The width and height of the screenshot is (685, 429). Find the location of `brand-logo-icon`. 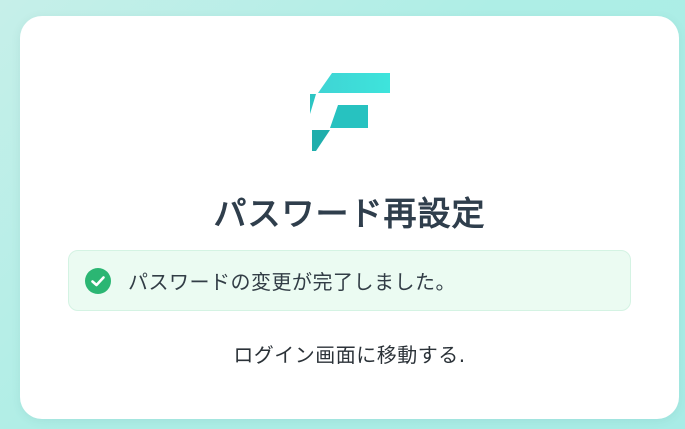

brand-logo-icon is located at coordinates (350, 112).